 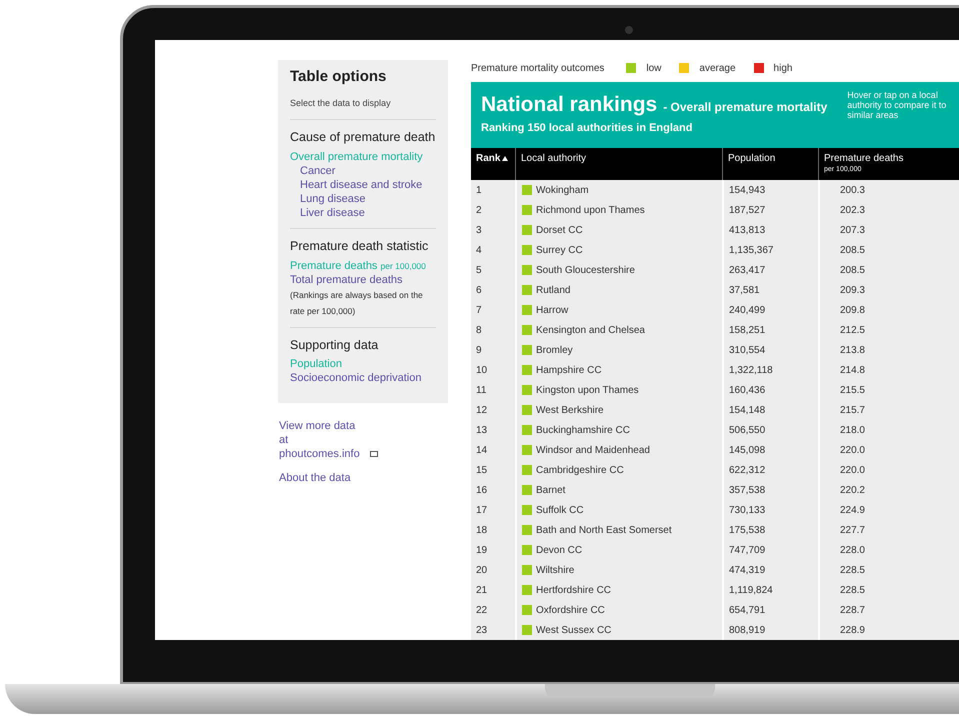 What do you see at coordinates (368, 185) in the screenshot?
I see `data-option: Heart disease and stroke` at bounding box center [368, 185].